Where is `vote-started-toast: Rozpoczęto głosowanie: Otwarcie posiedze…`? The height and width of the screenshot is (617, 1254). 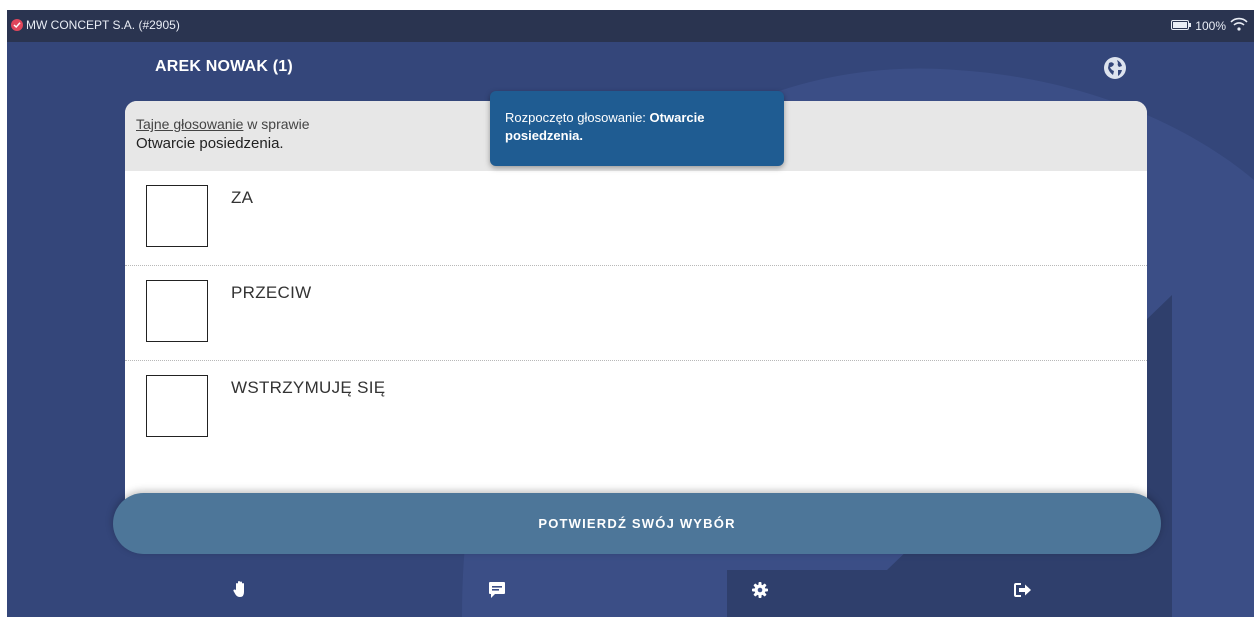 vote-started-toast: Rozpoczęto głosowanie: Otwarcie posiedze… is located at coordinates (637, 128).